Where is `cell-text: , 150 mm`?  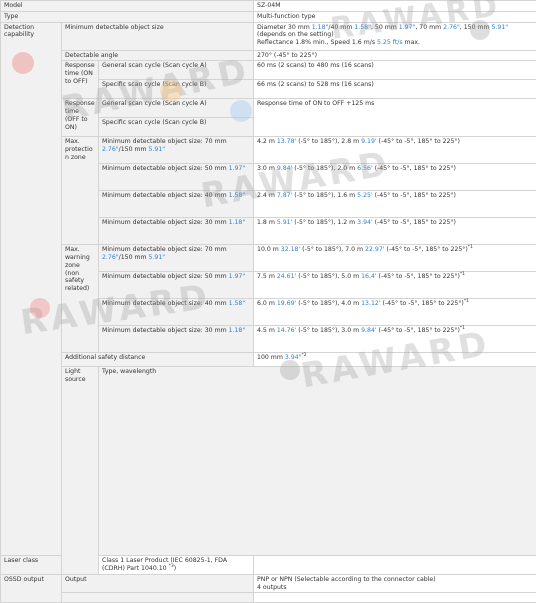
cell-text: , 150 mm is located at coordinates (476, 27).